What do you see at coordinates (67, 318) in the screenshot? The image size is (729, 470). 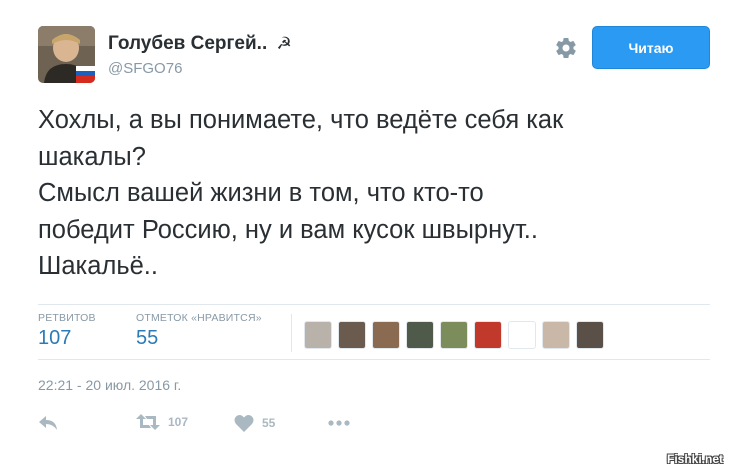 I see `retweets-label: РЕТВИТОВ` at bounding box center [67, 318].